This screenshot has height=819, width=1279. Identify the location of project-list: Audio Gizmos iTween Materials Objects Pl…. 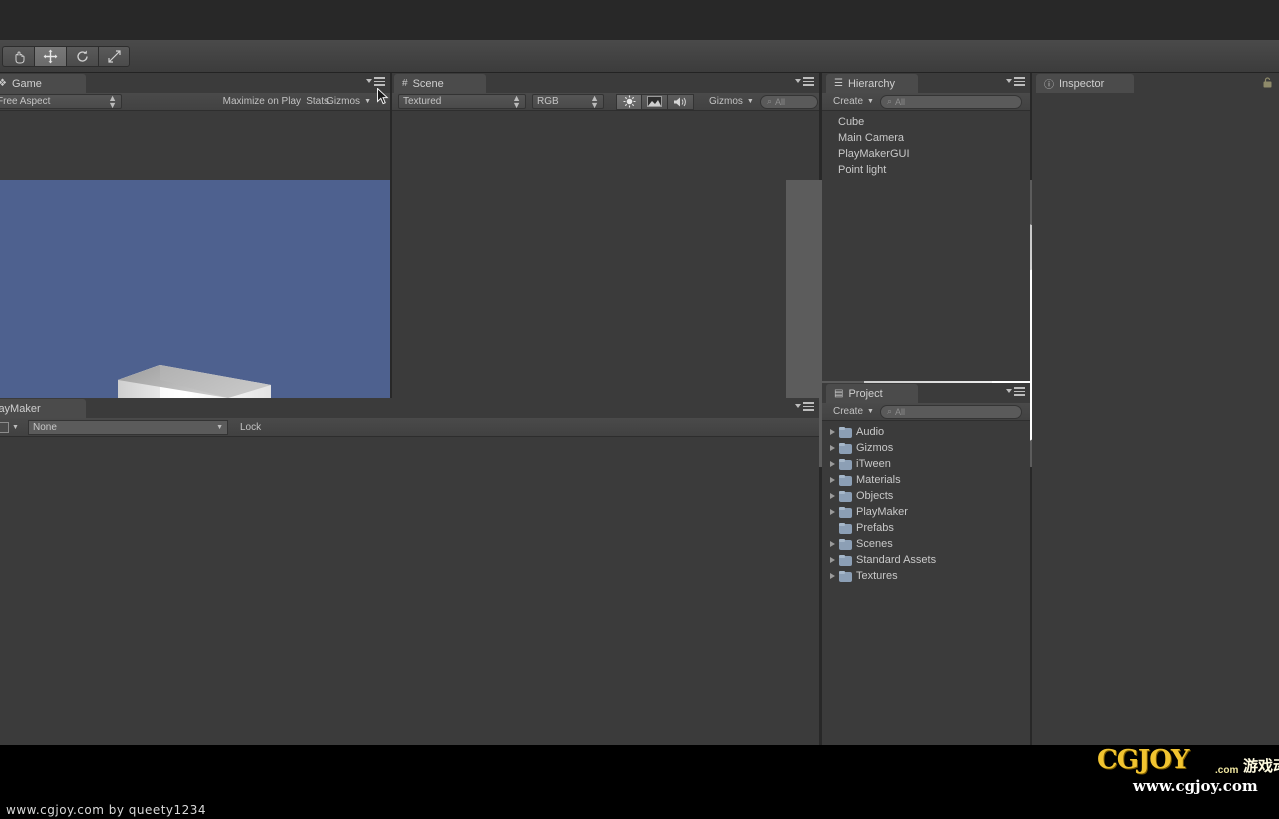
(926, 502).